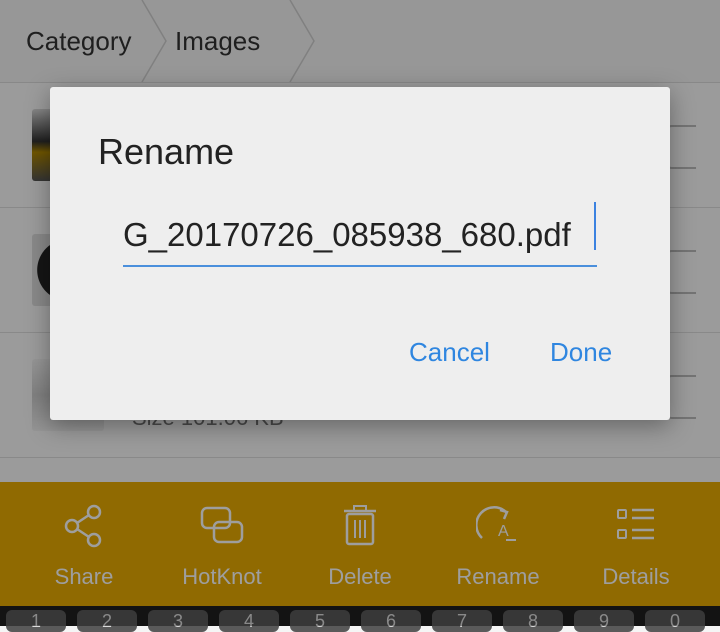 This screenshot has width=720, height=632. Describe the element at coordinates (360, 236) in the screenshot. I see `filename-input` at that location.